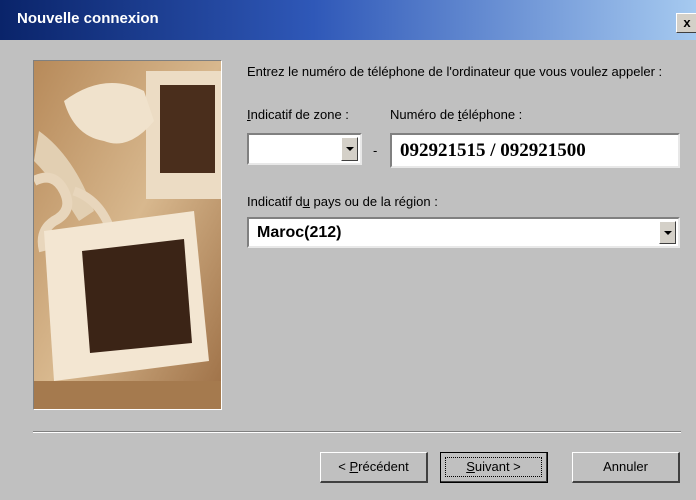  I want to click on next-button-text: uivant >, so click(497, 466).